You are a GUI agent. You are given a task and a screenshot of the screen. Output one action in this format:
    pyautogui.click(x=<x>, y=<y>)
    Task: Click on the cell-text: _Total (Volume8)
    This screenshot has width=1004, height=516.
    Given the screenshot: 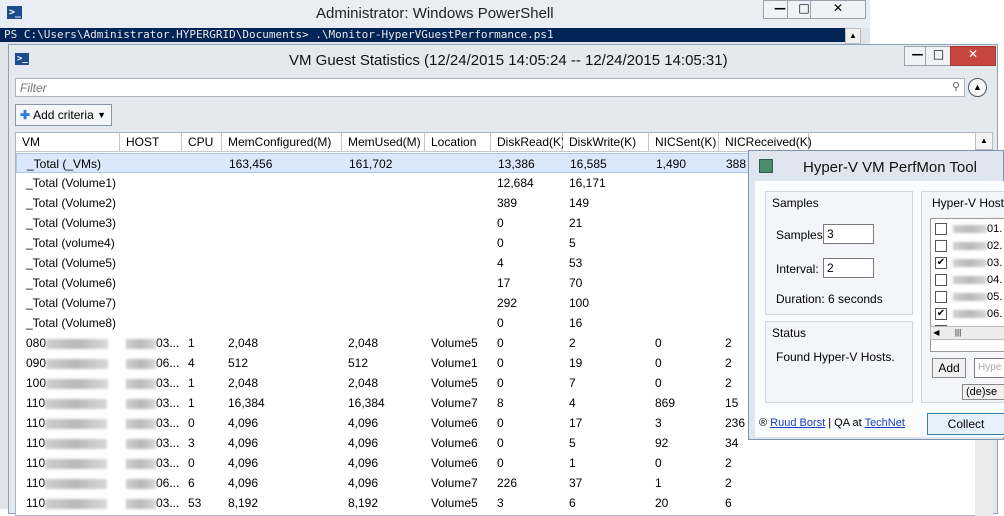 What is the action you would take?
    pyautogui.click(x=71, y=323)
    